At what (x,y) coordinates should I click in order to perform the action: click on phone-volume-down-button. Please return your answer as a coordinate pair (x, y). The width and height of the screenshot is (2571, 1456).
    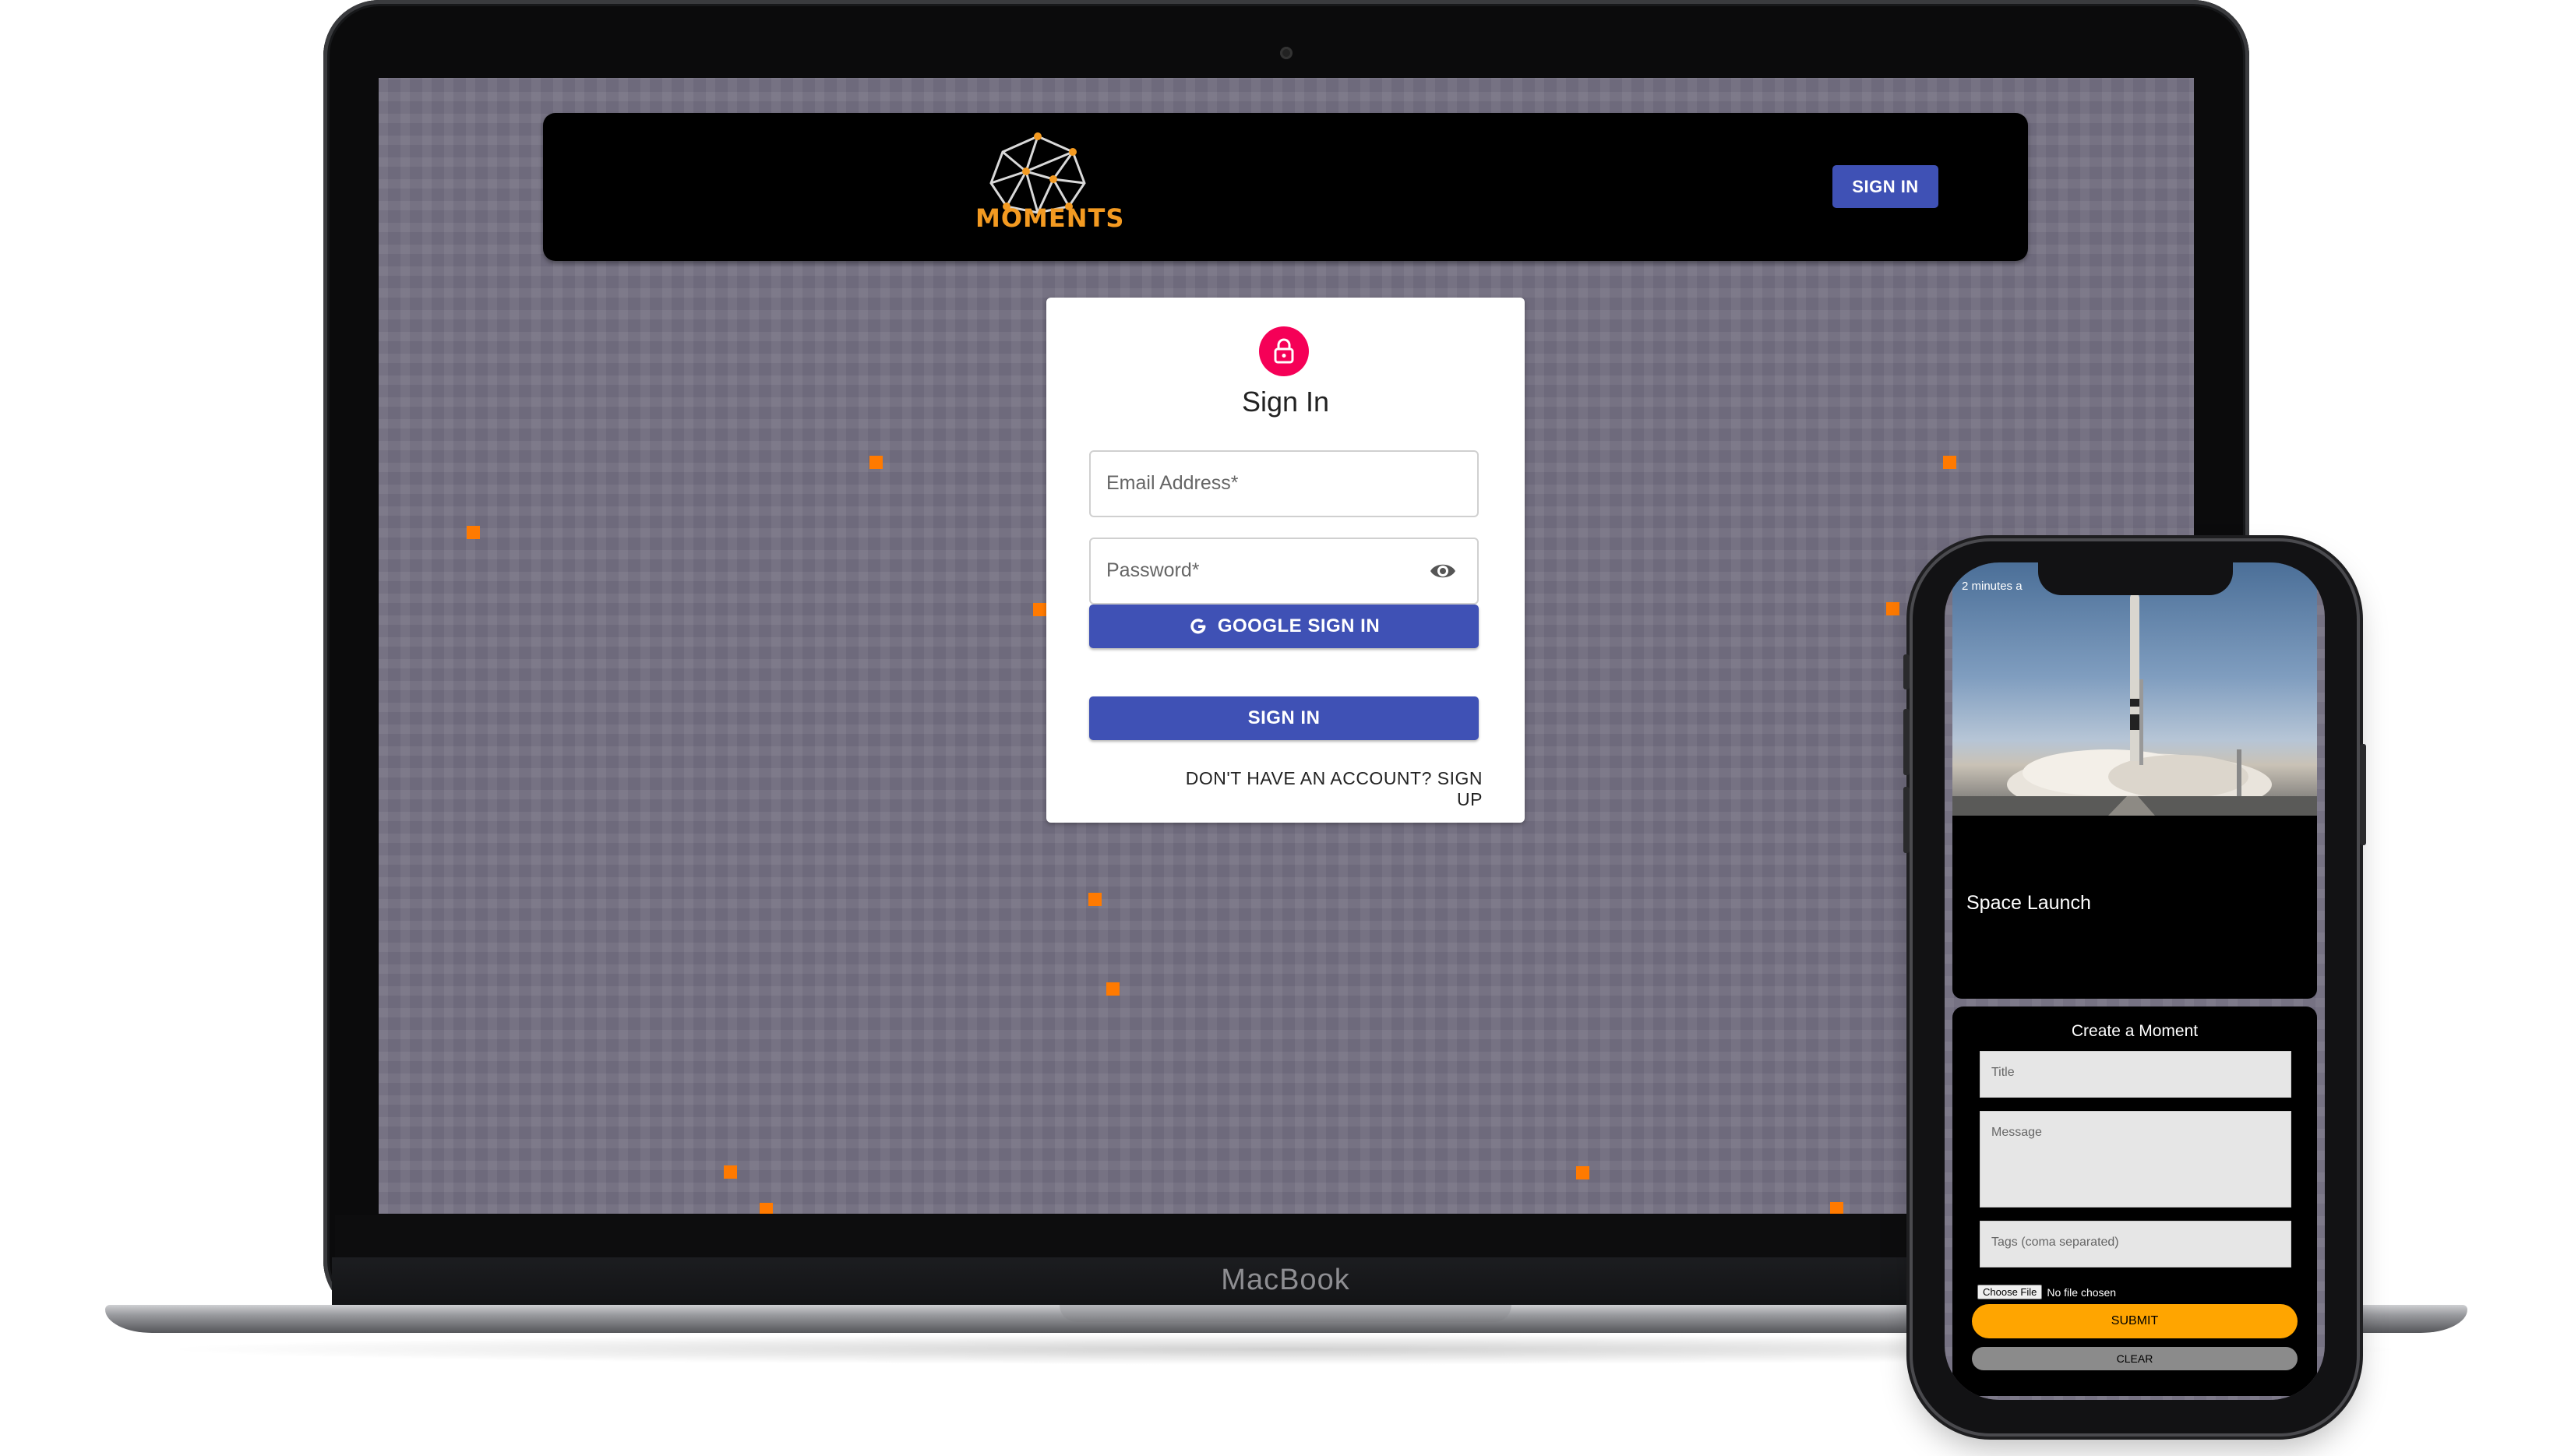
    Looking at the image, I should click on (1906, 820).